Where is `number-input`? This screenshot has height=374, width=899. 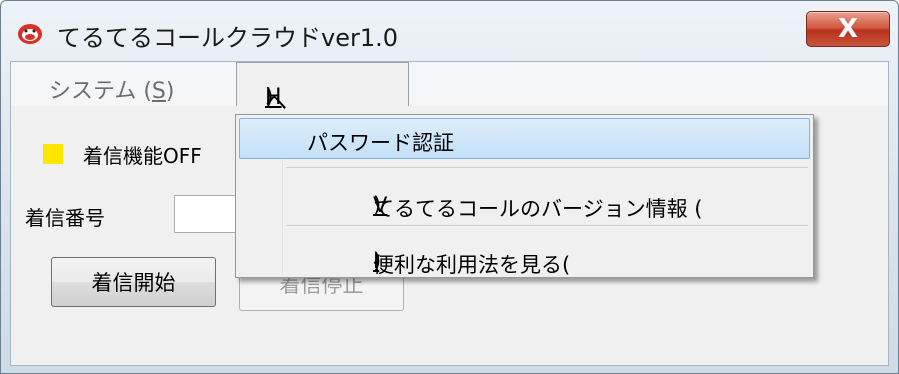
number-input is located at coordinates (207, 214).